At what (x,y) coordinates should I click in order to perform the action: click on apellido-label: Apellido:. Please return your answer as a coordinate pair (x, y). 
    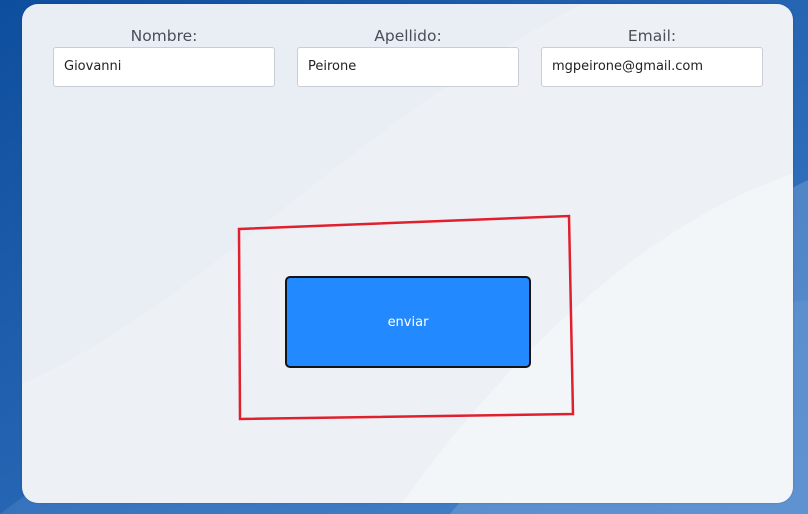
    Looking at the image, I should click on (408, 36).